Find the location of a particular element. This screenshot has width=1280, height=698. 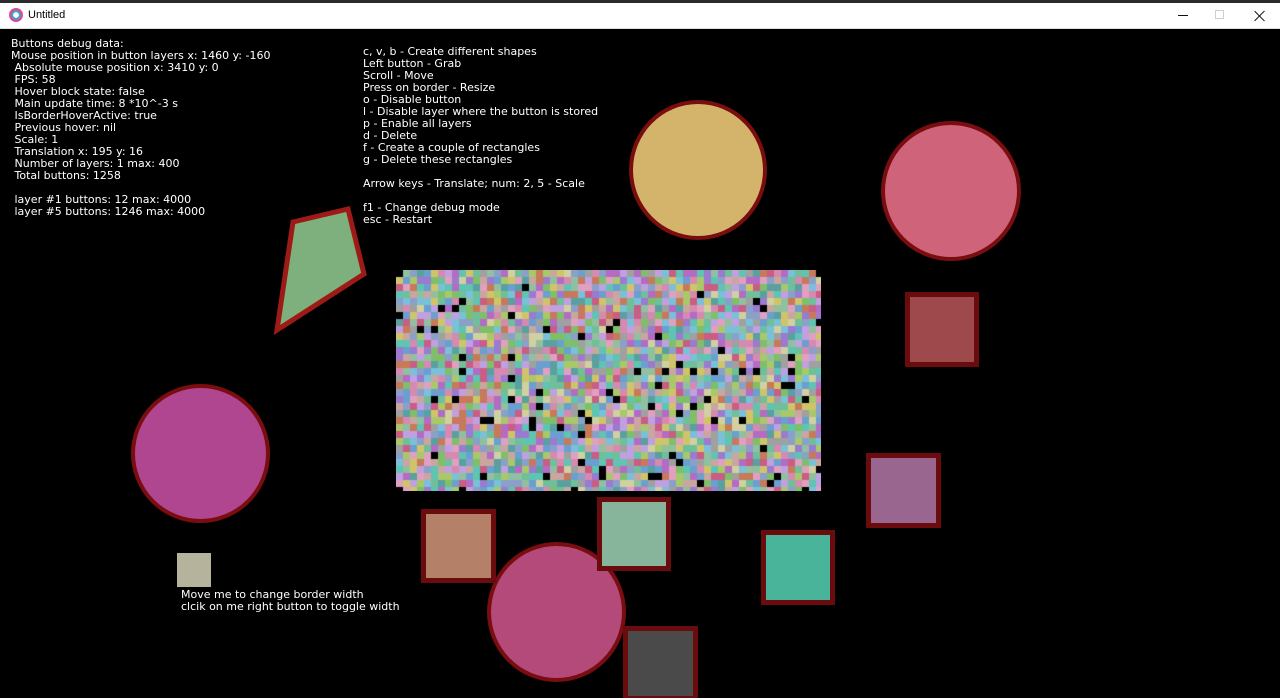

close-button is located at coordinates (1260, 15).